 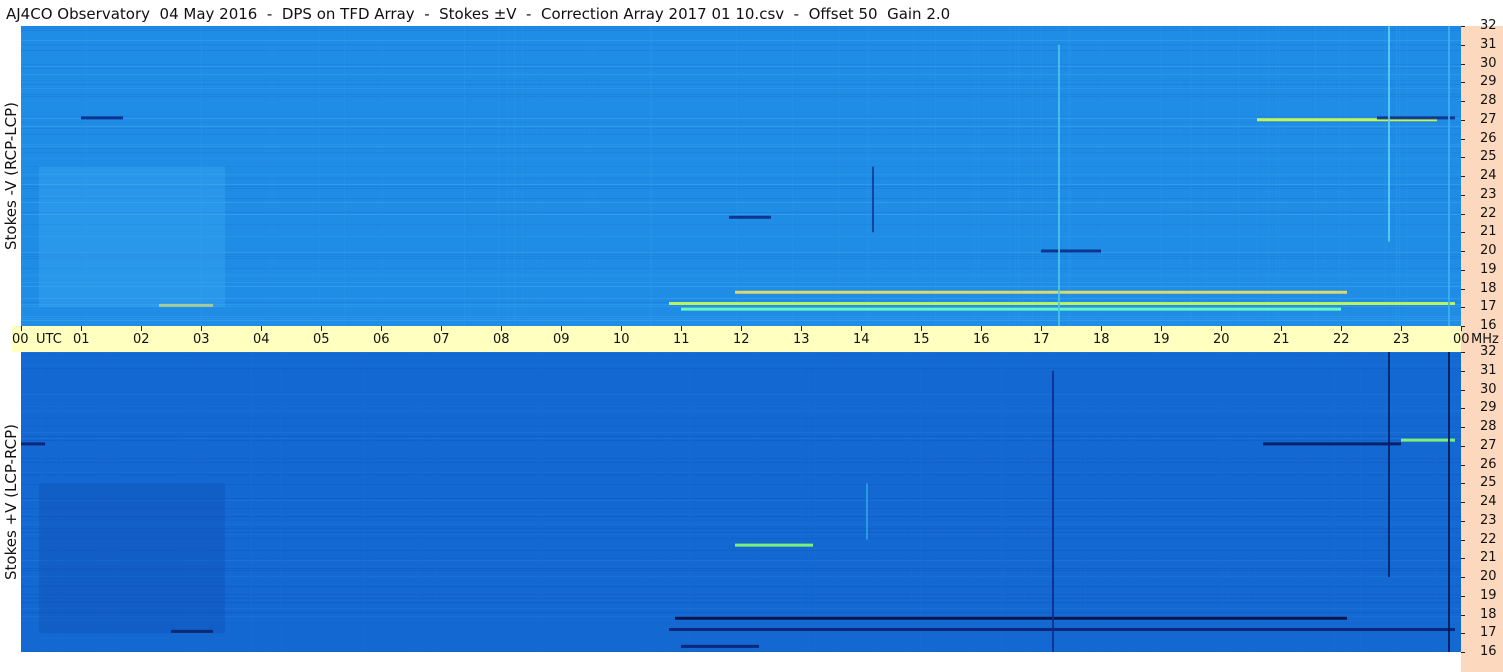 I want to click on y-axis-label-bottom: Stokes +V (LCP-RCP), so click(x=11, y=502).